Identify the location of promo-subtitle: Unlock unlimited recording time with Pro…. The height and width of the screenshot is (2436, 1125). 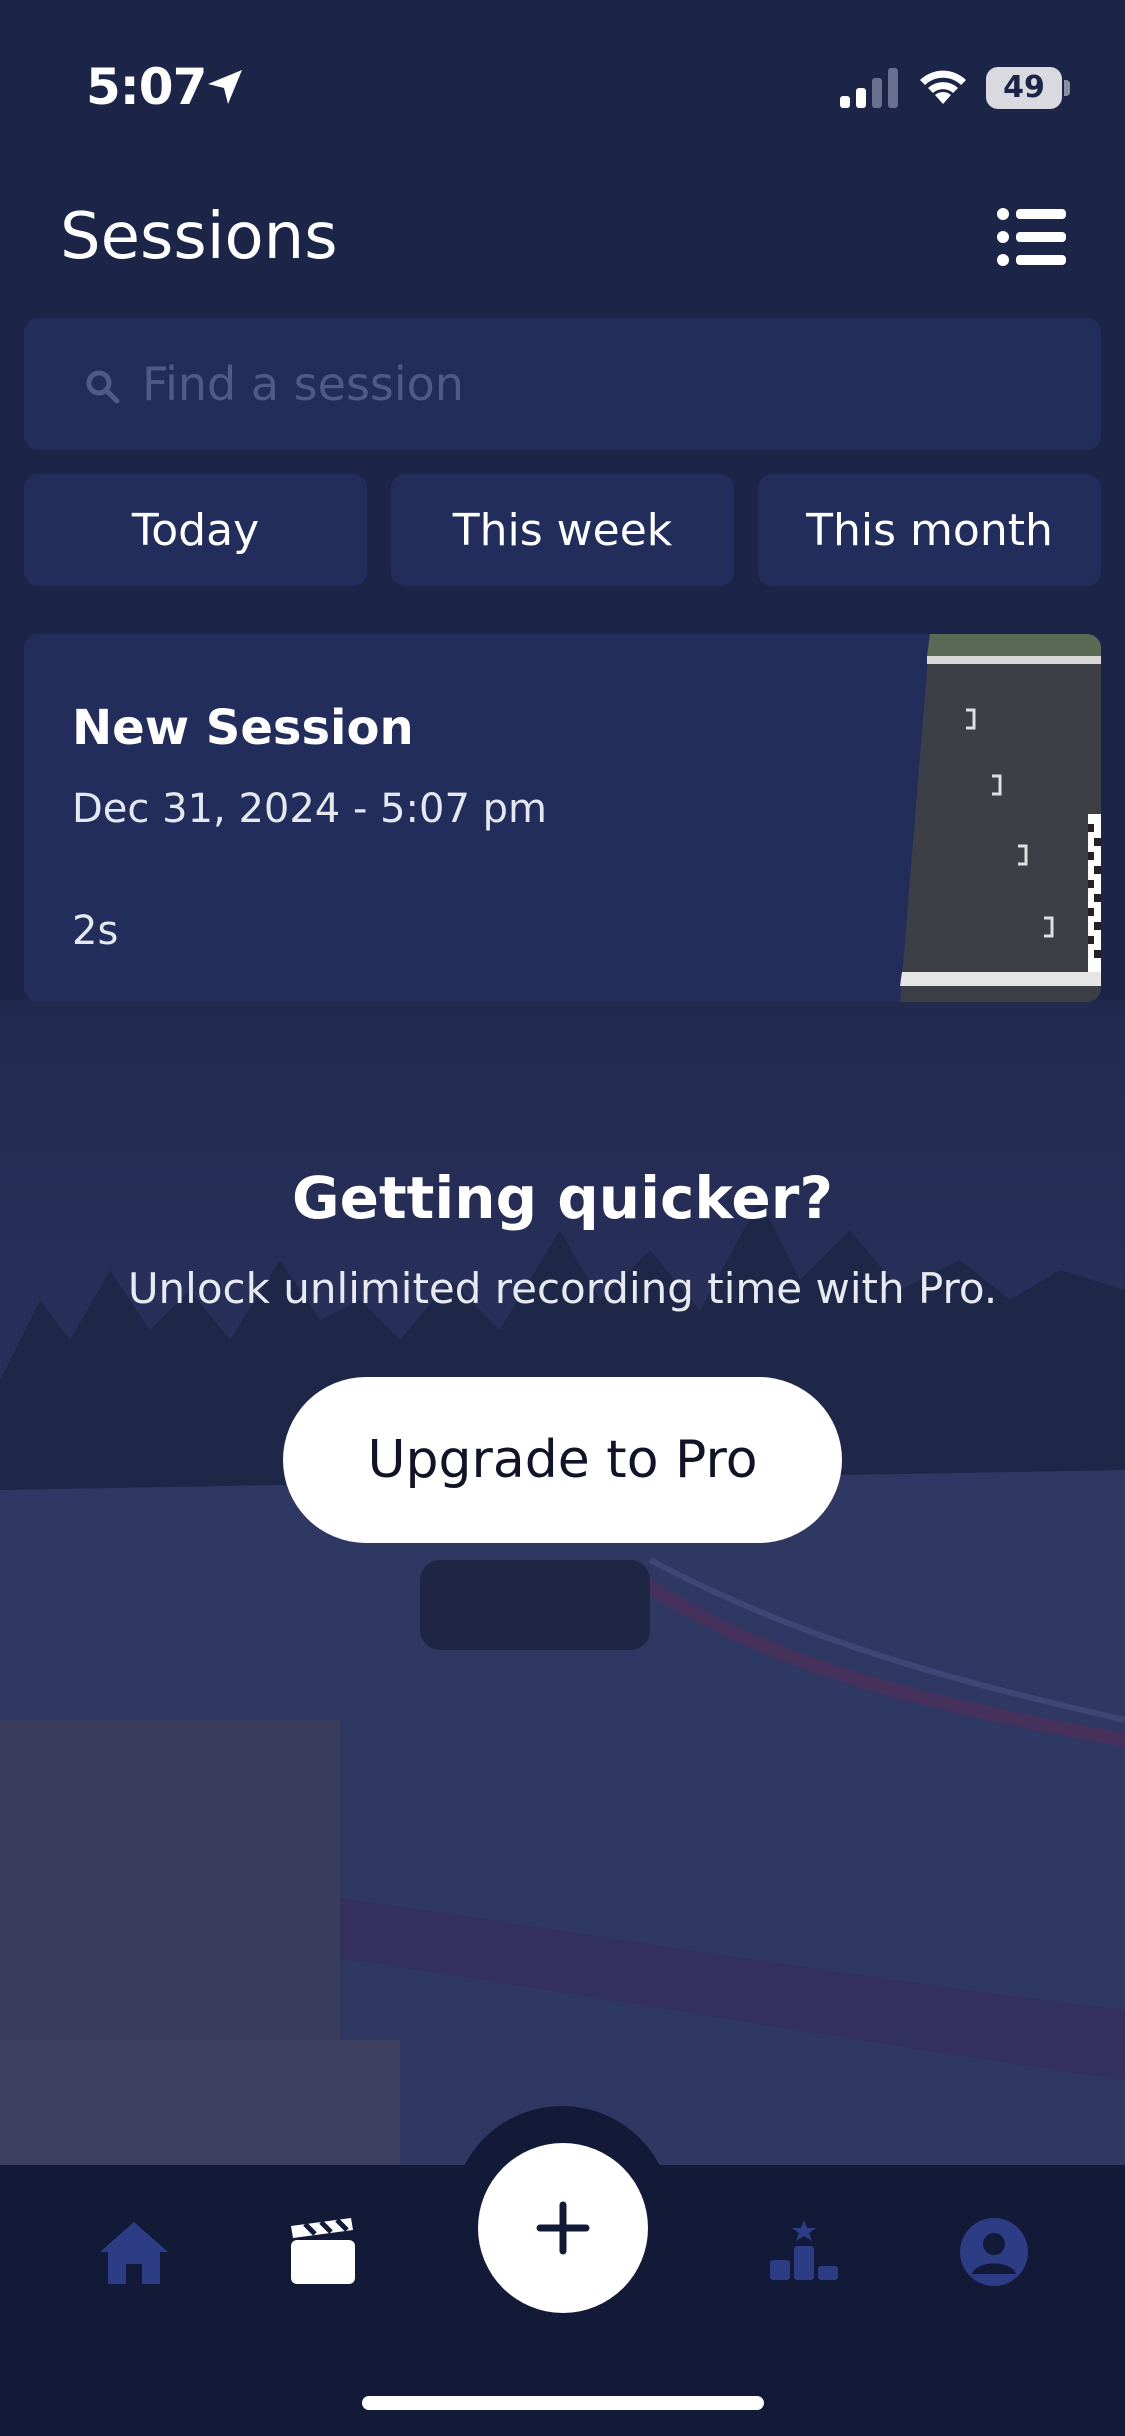
(562, 1288).